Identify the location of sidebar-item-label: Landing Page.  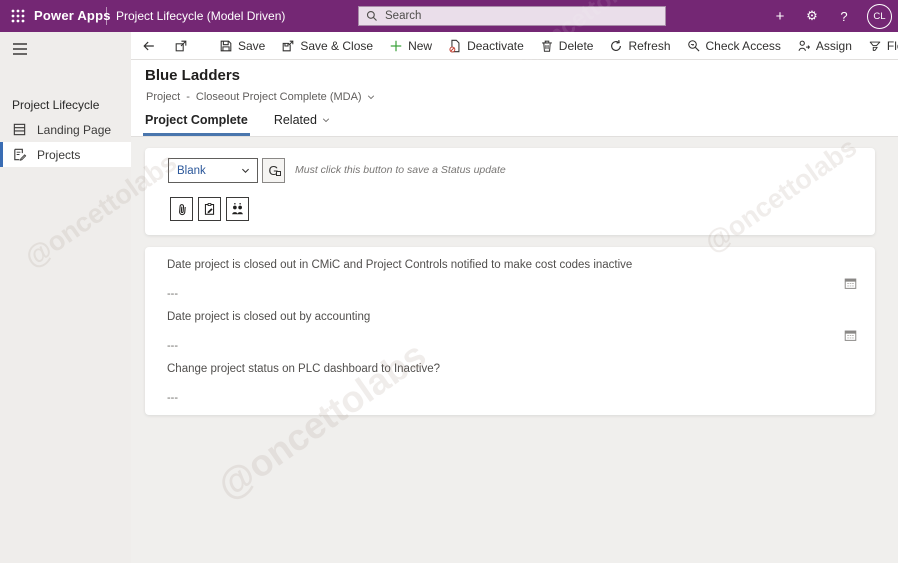
(74, 129).